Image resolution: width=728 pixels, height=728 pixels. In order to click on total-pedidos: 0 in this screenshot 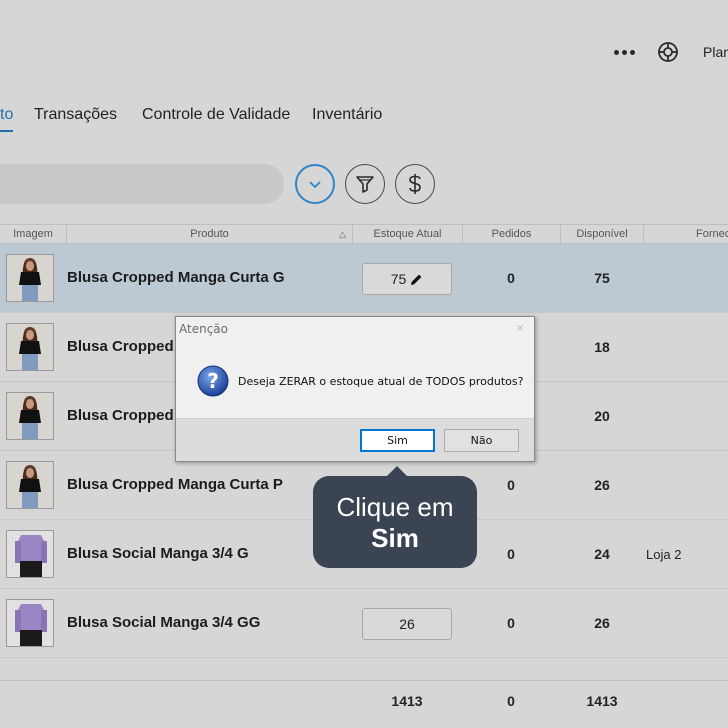, I will do `click(511, 701)`.